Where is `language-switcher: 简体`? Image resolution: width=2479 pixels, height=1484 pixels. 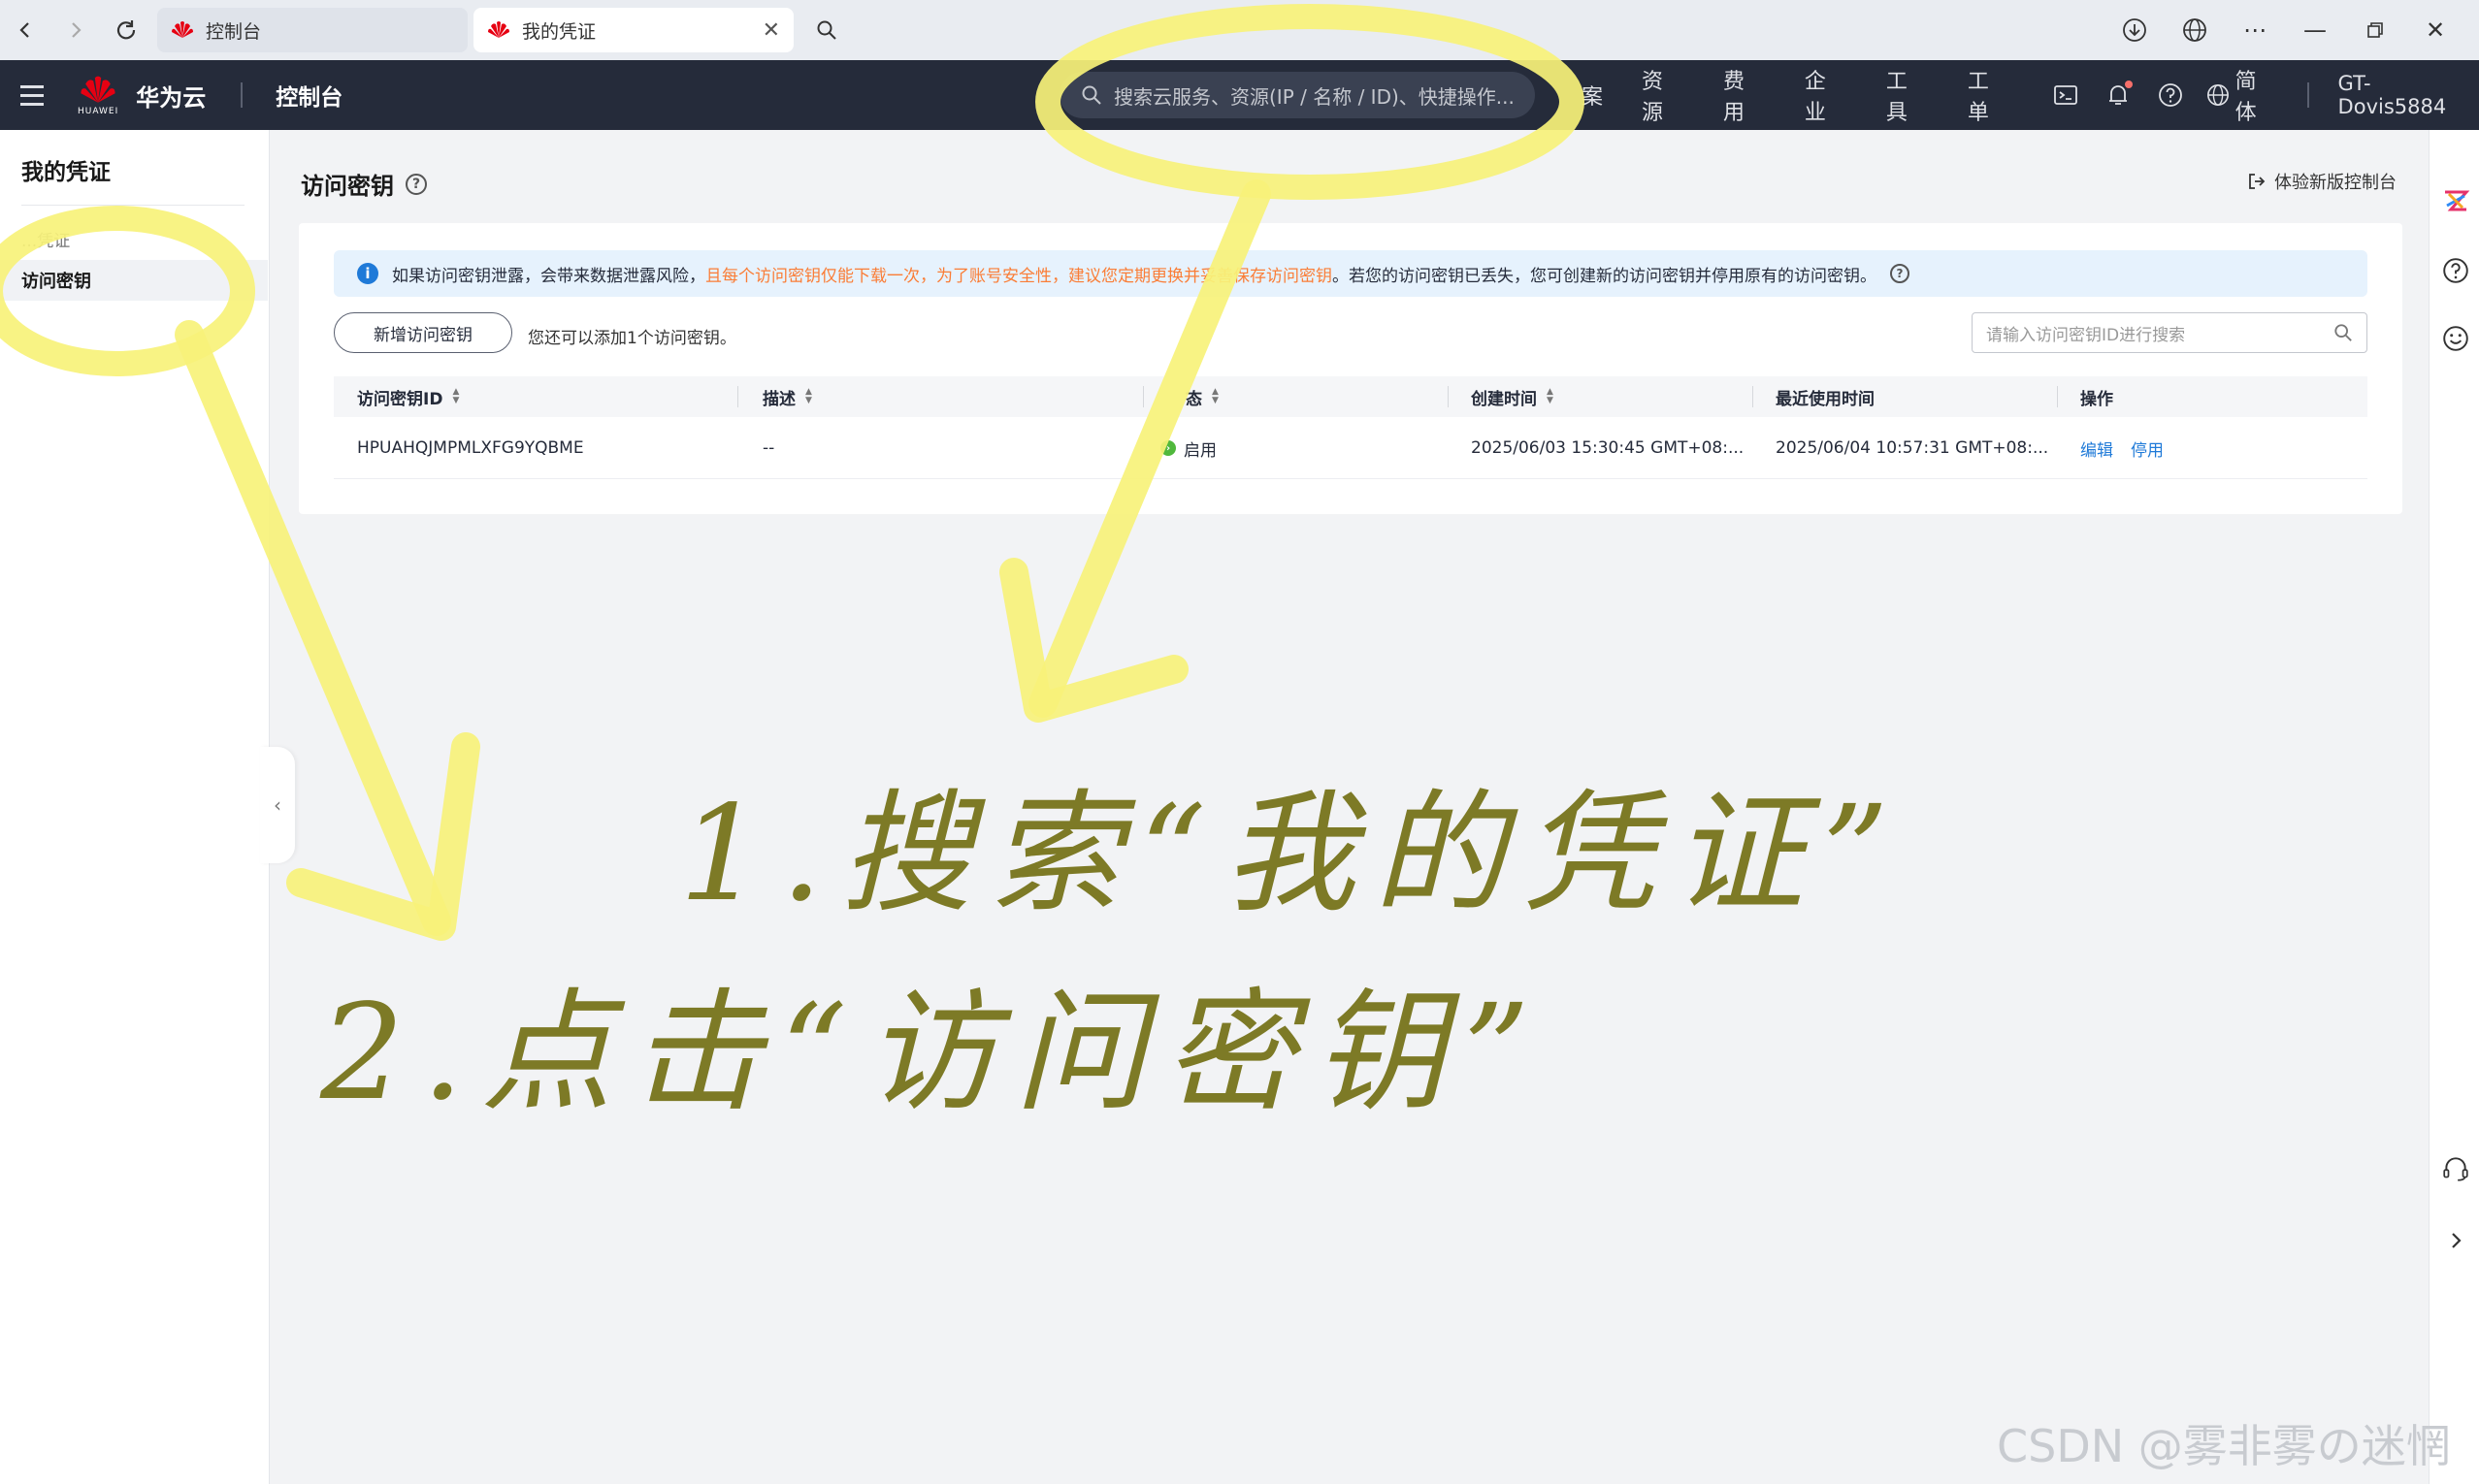
language-switcher: 简体 is located at coordinates (2242, 95).